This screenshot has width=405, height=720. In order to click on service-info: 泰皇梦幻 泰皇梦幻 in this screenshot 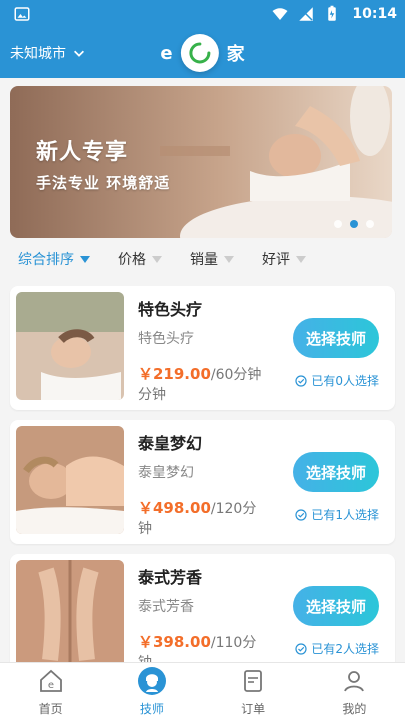, I will do `click(213, 456)`.